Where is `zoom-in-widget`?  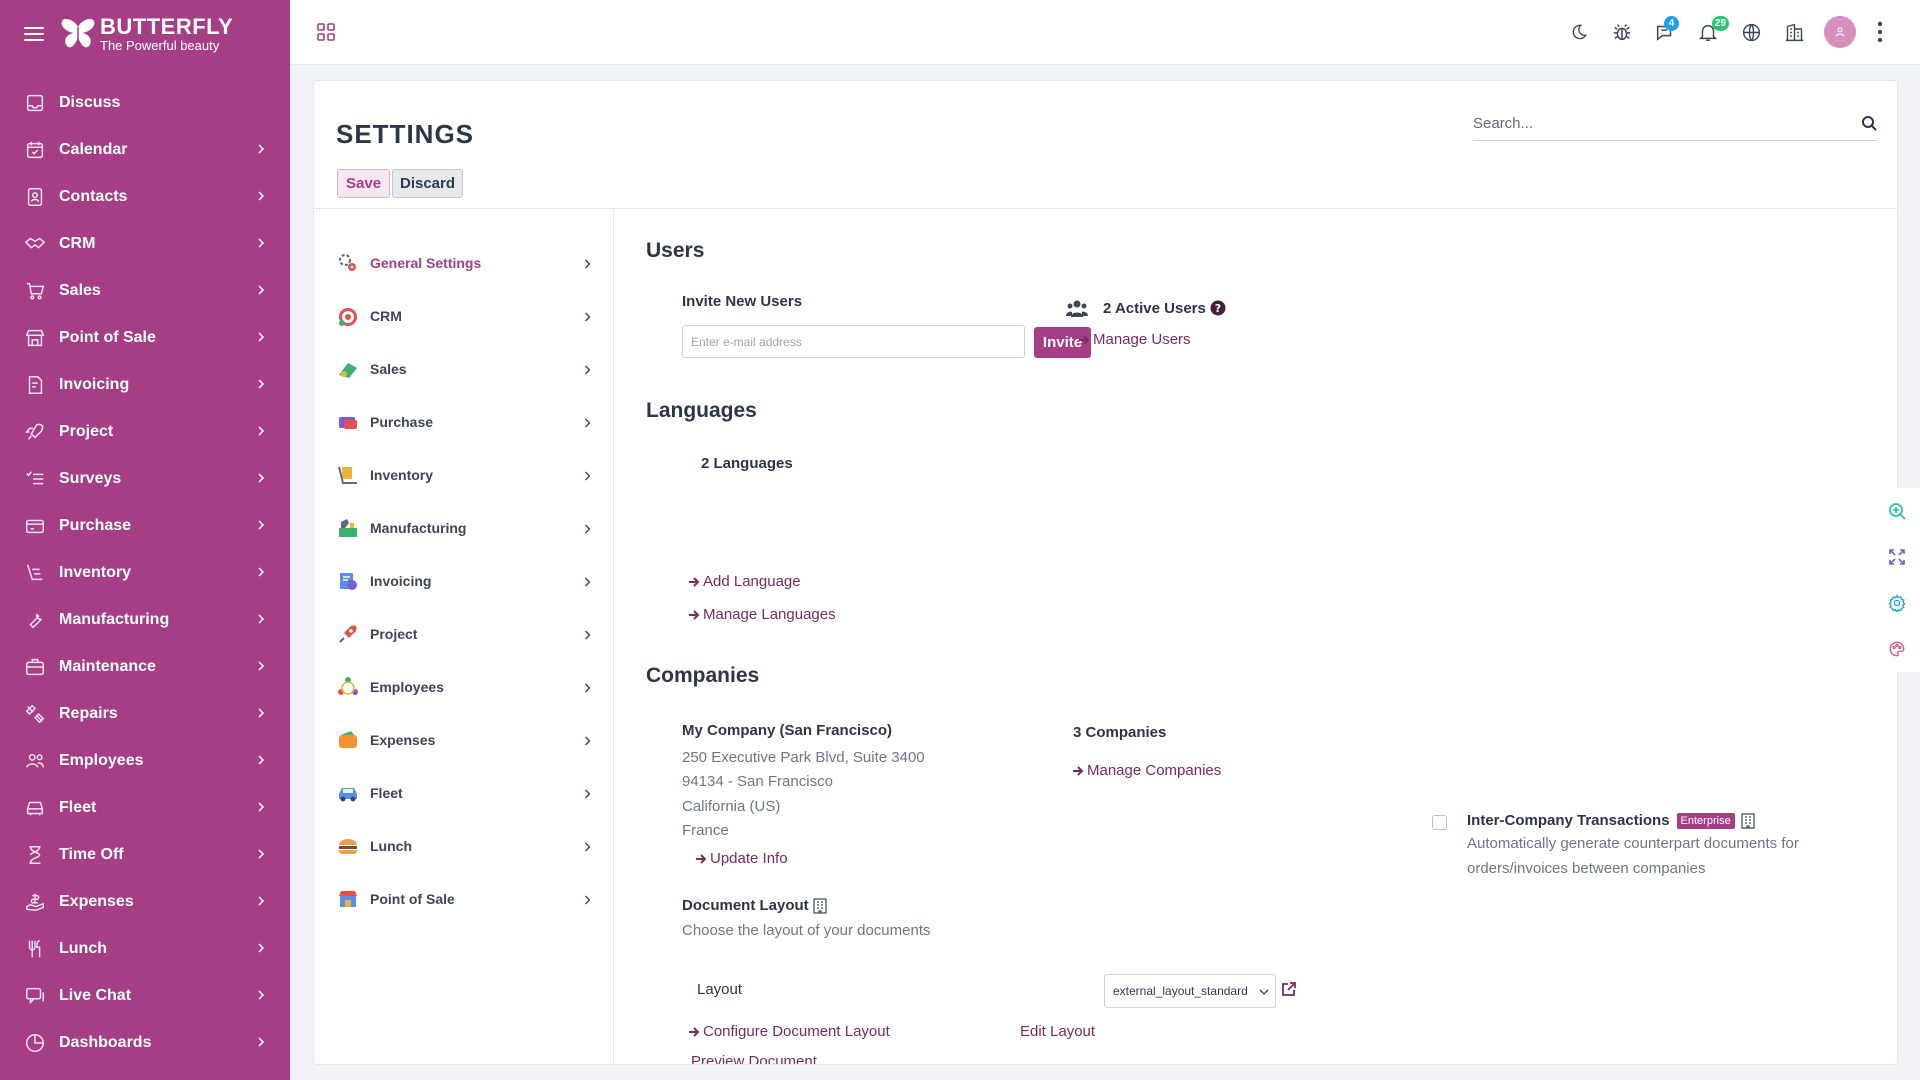
zoom-in-widget is located at coordinates (1897, 511).